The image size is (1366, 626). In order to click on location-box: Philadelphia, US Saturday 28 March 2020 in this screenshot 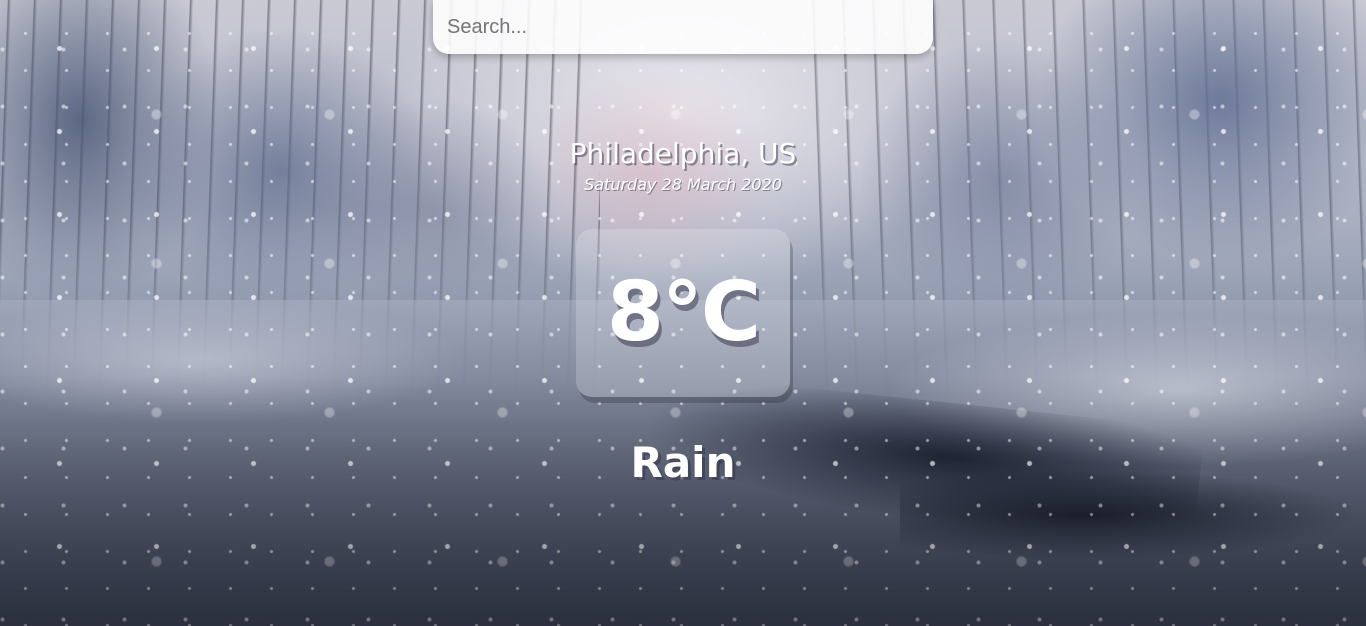, I will do `click(683, 164)`.